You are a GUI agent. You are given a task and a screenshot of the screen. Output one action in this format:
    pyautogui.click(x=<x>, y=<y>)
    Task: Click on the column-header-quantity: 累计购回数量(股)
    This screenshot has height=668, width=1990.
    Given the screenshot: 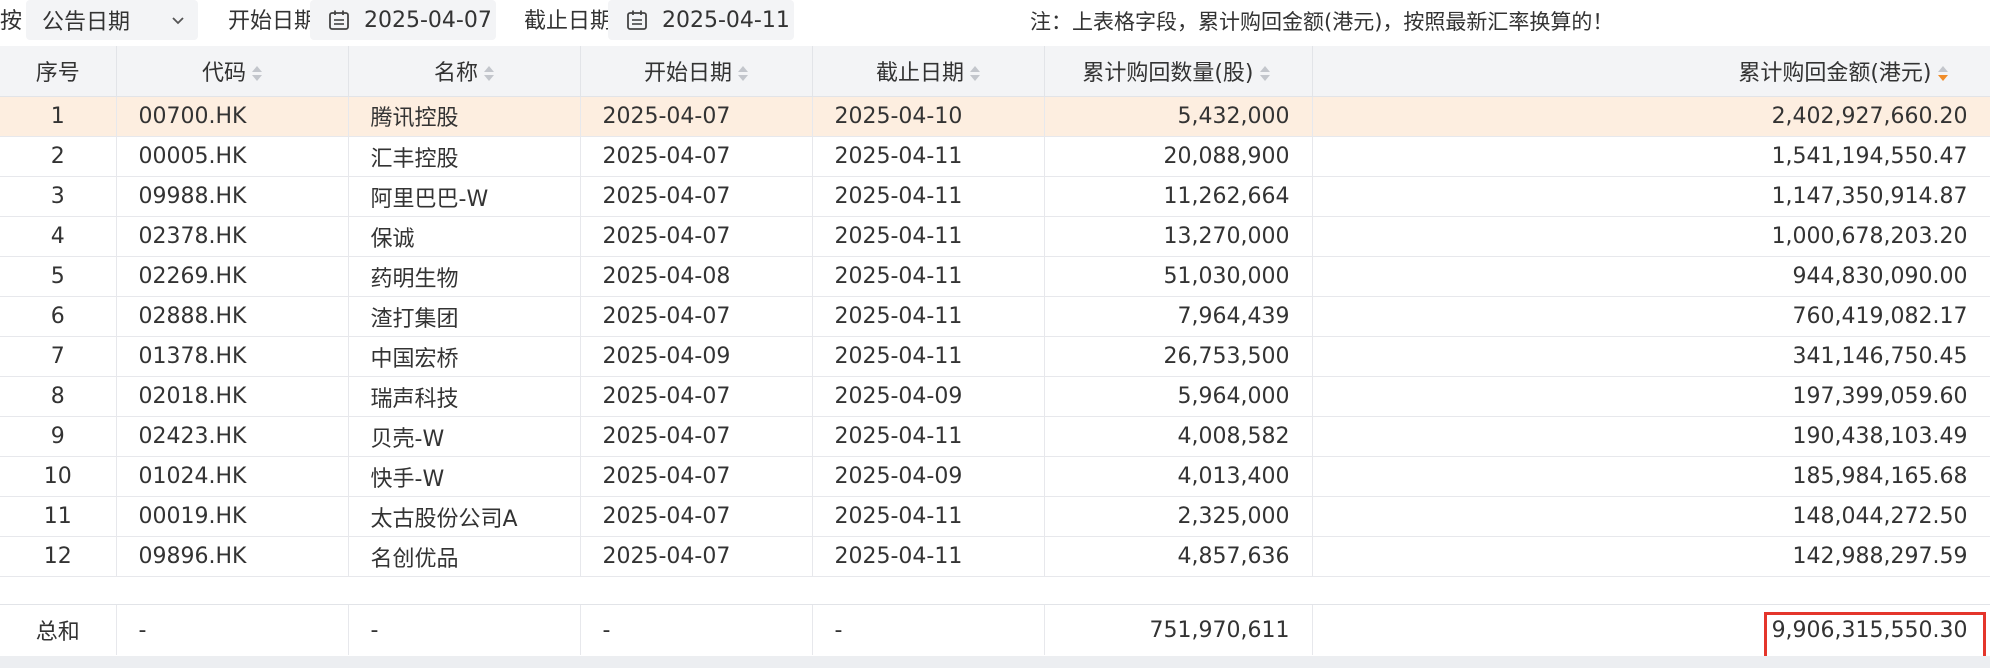 What is the action you would take?
    pyautogui.click(x=1178, y=71)
    